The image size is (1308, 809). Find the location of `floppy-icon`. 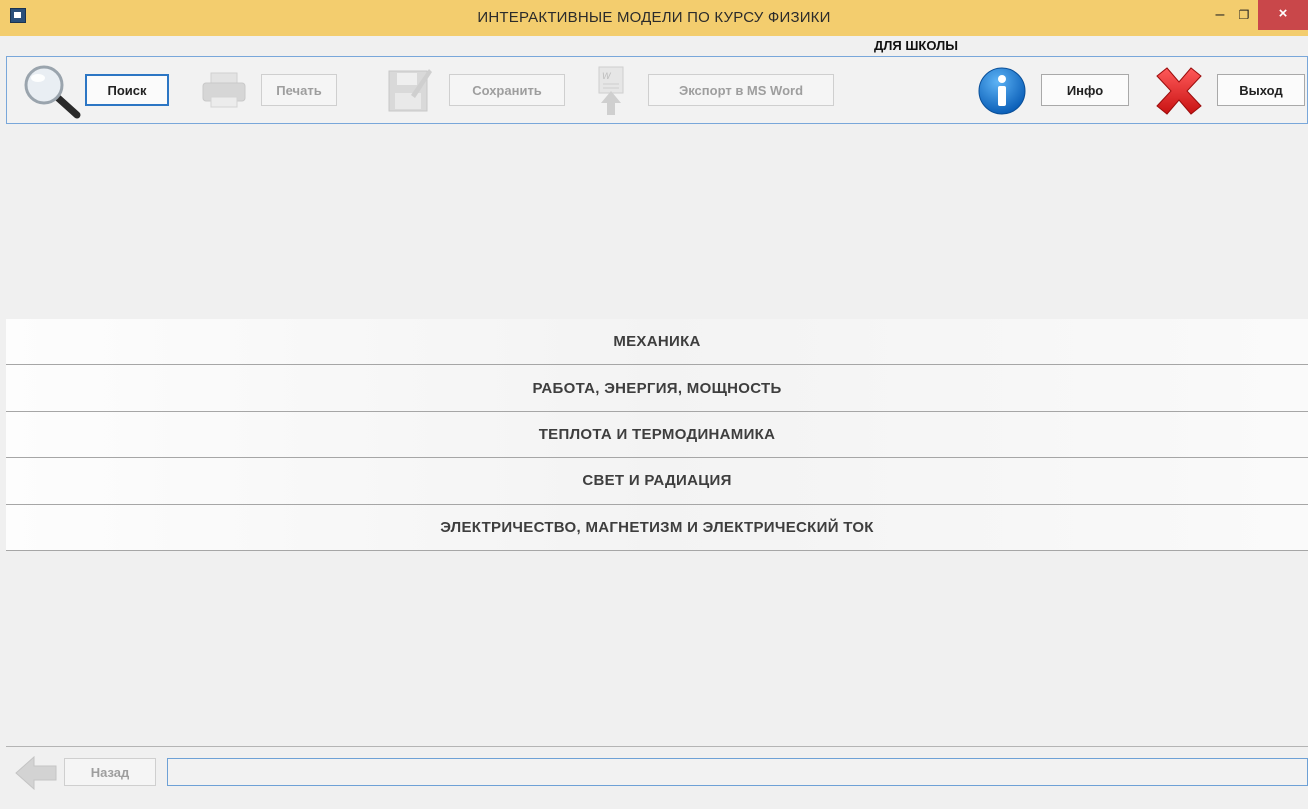

floppy-icon is located at coordinates (410, 90).